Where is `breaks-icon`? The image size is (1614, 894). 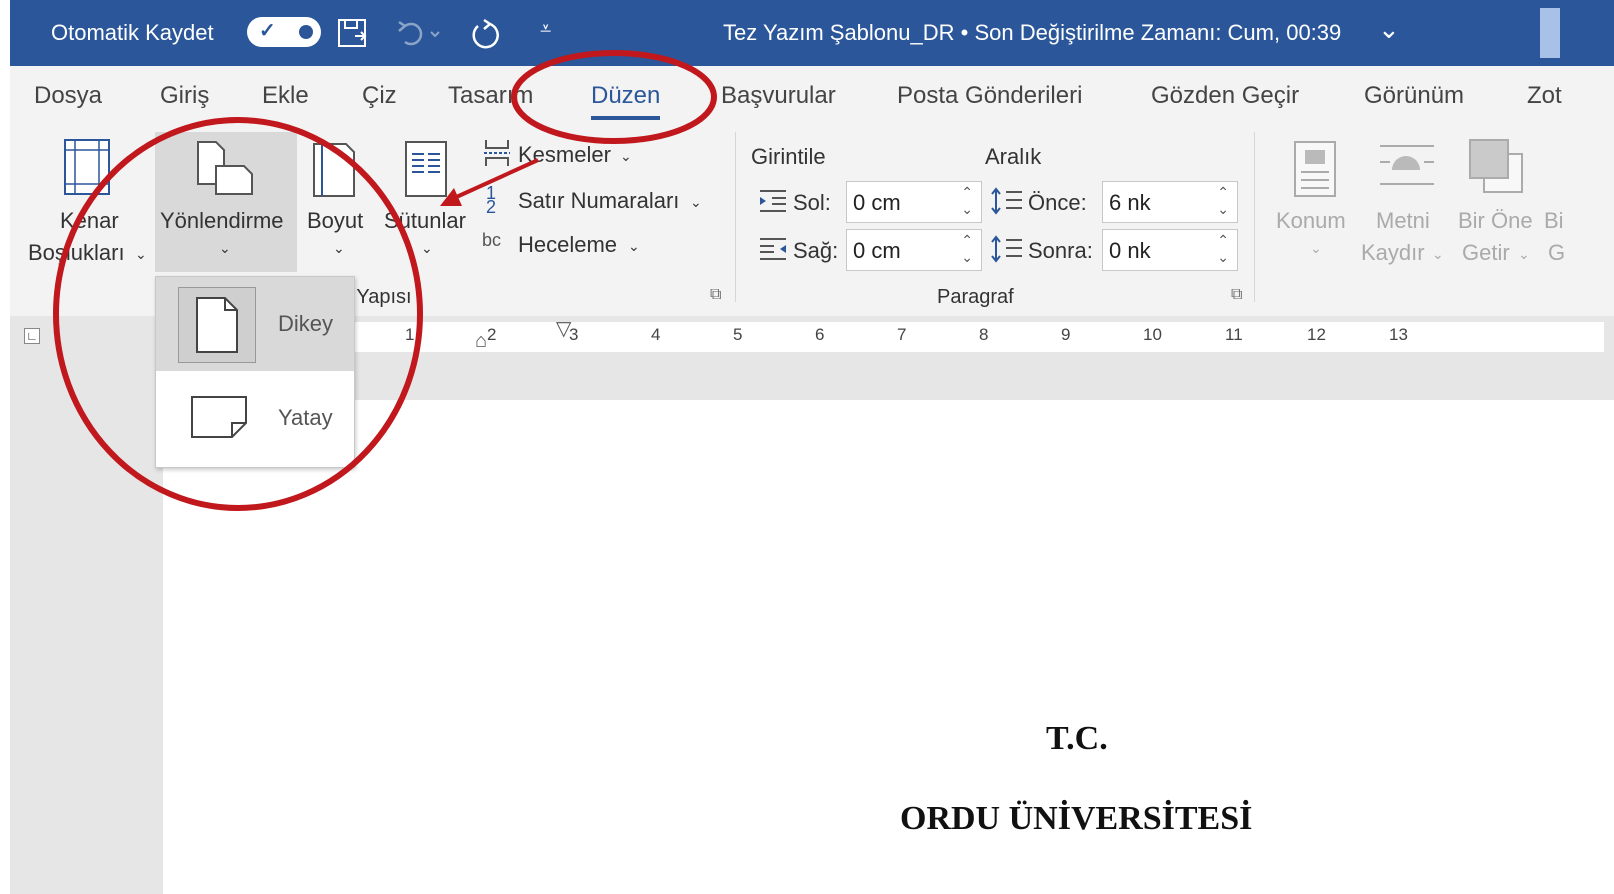
breaks-icon is located at coordinates (497, 155).